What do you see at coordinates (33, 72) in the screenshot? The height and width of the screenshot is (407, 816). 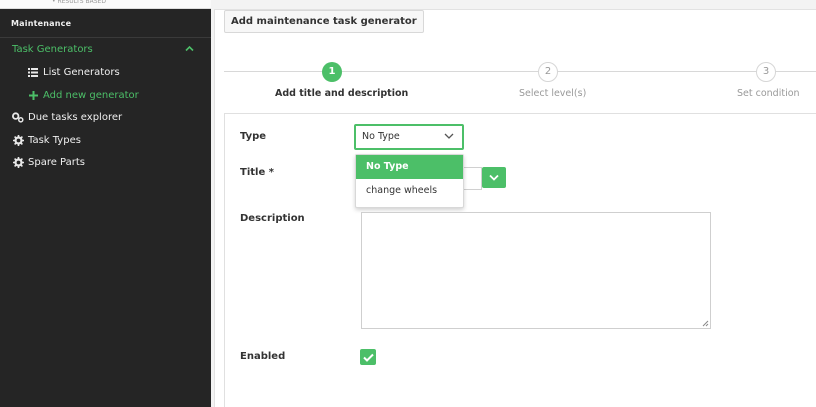 I see `list-icon` at bounding box center [33, 72].